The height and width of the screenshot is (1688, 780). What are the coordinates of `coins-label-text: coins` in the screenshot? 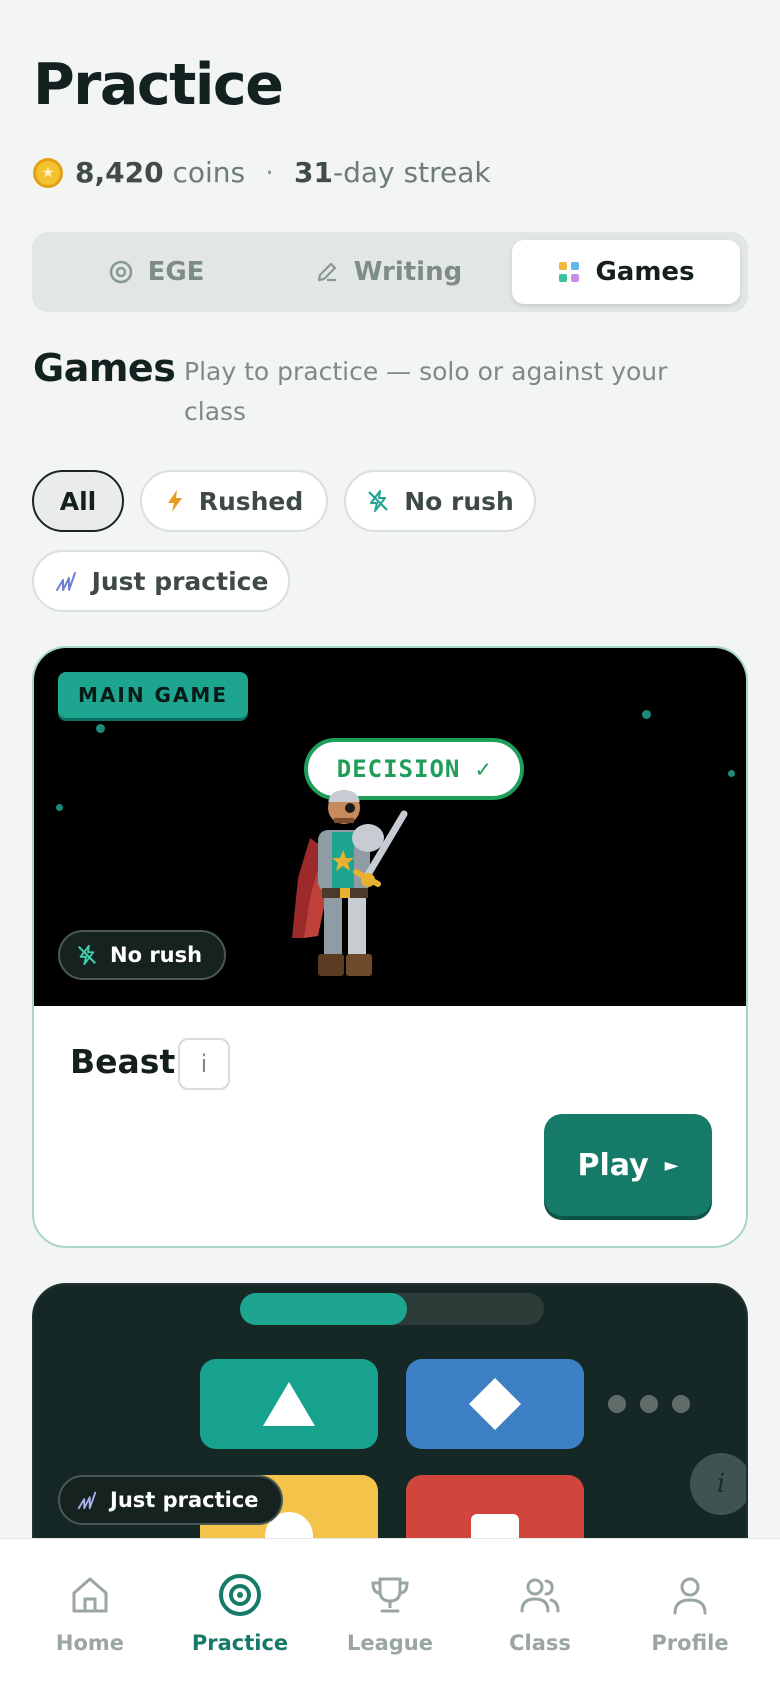 It's located at (209, 172).